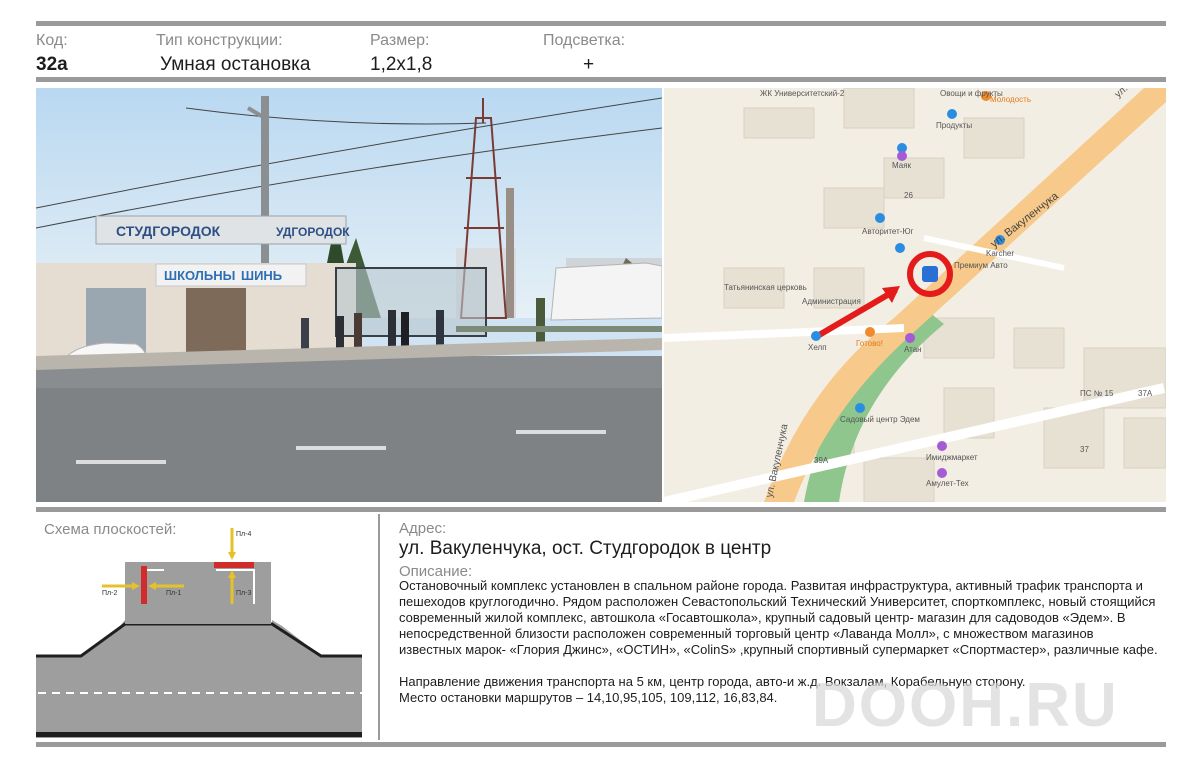  What do you see at coordinates (401, 64) in the screenshot?
I see `size-value: 1,2х1,8` at bounding box center [401, 64].